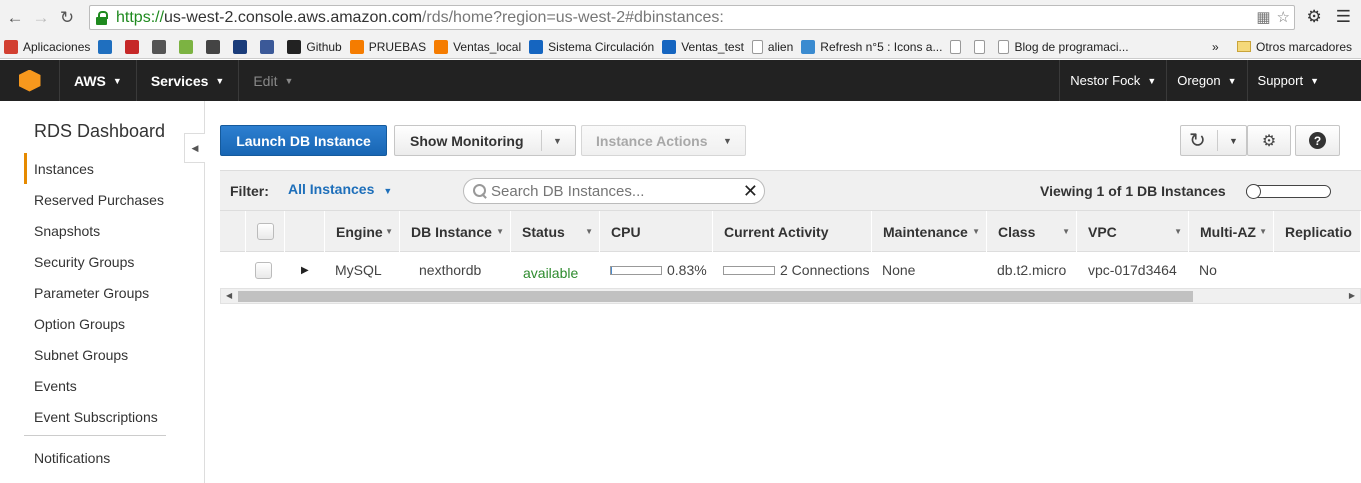 The image size is (1361, 483). I want to click on bookmark-green-icon, so click(186, 46).